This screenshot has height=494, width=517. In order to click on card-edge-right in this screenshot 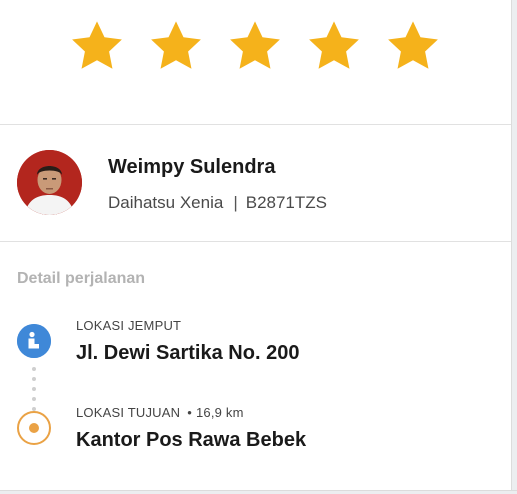, I will do `click(514, 247)`.